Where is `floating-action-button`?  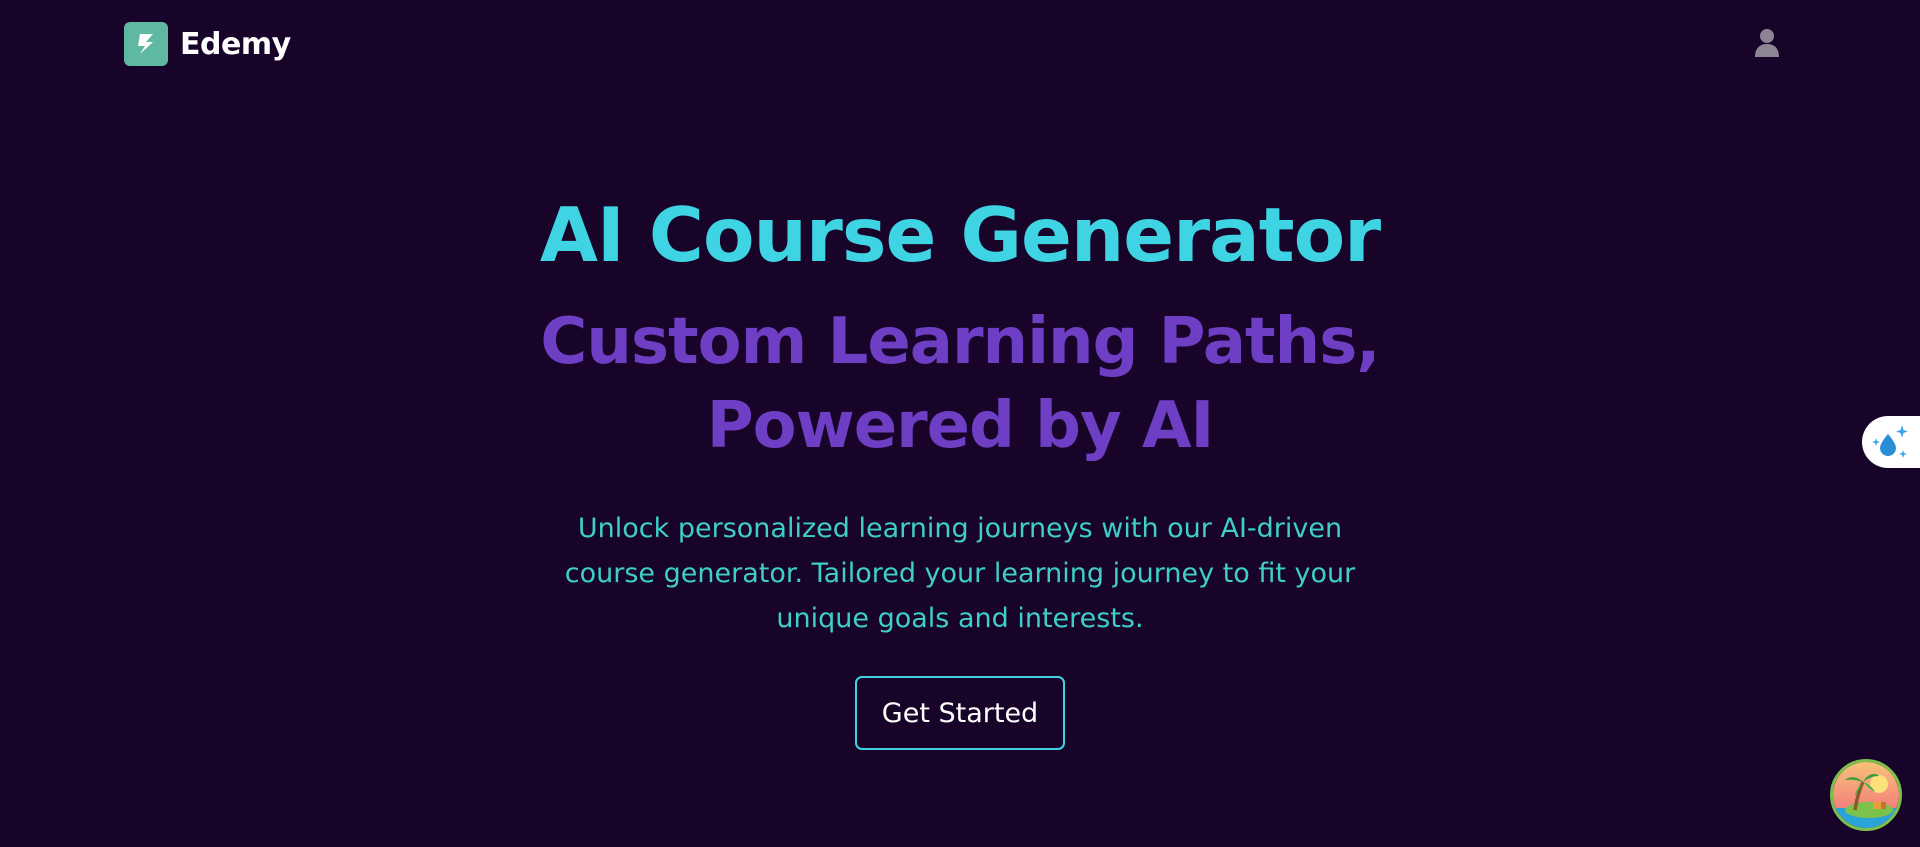
floating-action-button is located at coordinates (1866, 795).